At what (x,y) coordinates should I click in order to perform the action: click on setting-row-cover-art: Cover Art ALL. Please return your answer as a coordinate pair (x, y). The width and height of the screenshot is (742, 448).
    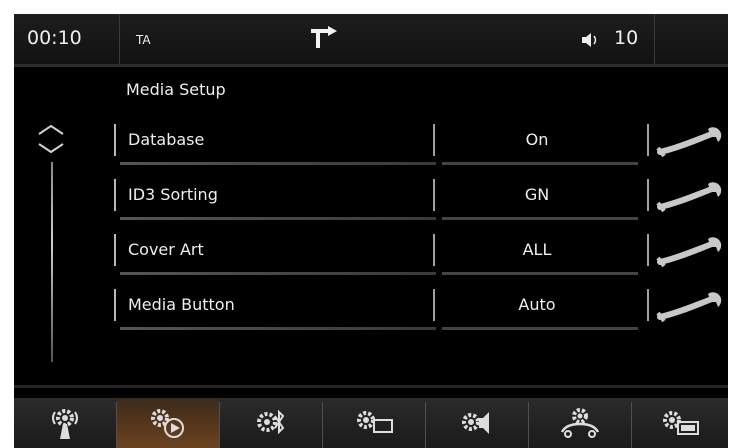
    Looking at the image, I should click on (421, 256).